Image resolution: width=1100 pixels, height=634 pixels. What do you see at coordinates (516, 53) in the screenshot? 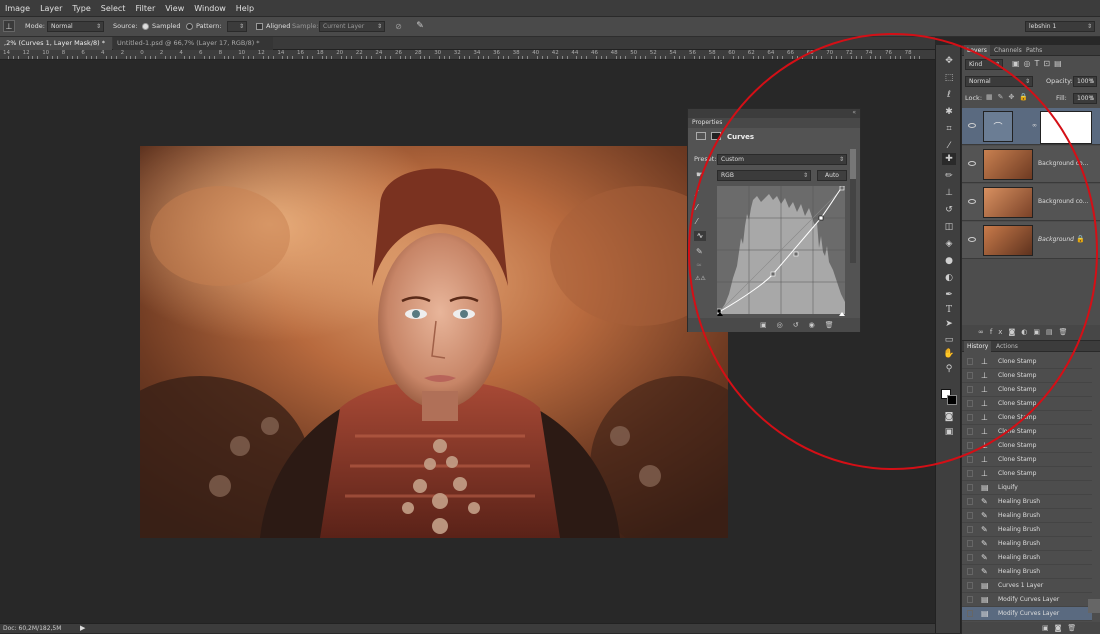
I see `ruler-number: 38` at bounding box center [516, 53].